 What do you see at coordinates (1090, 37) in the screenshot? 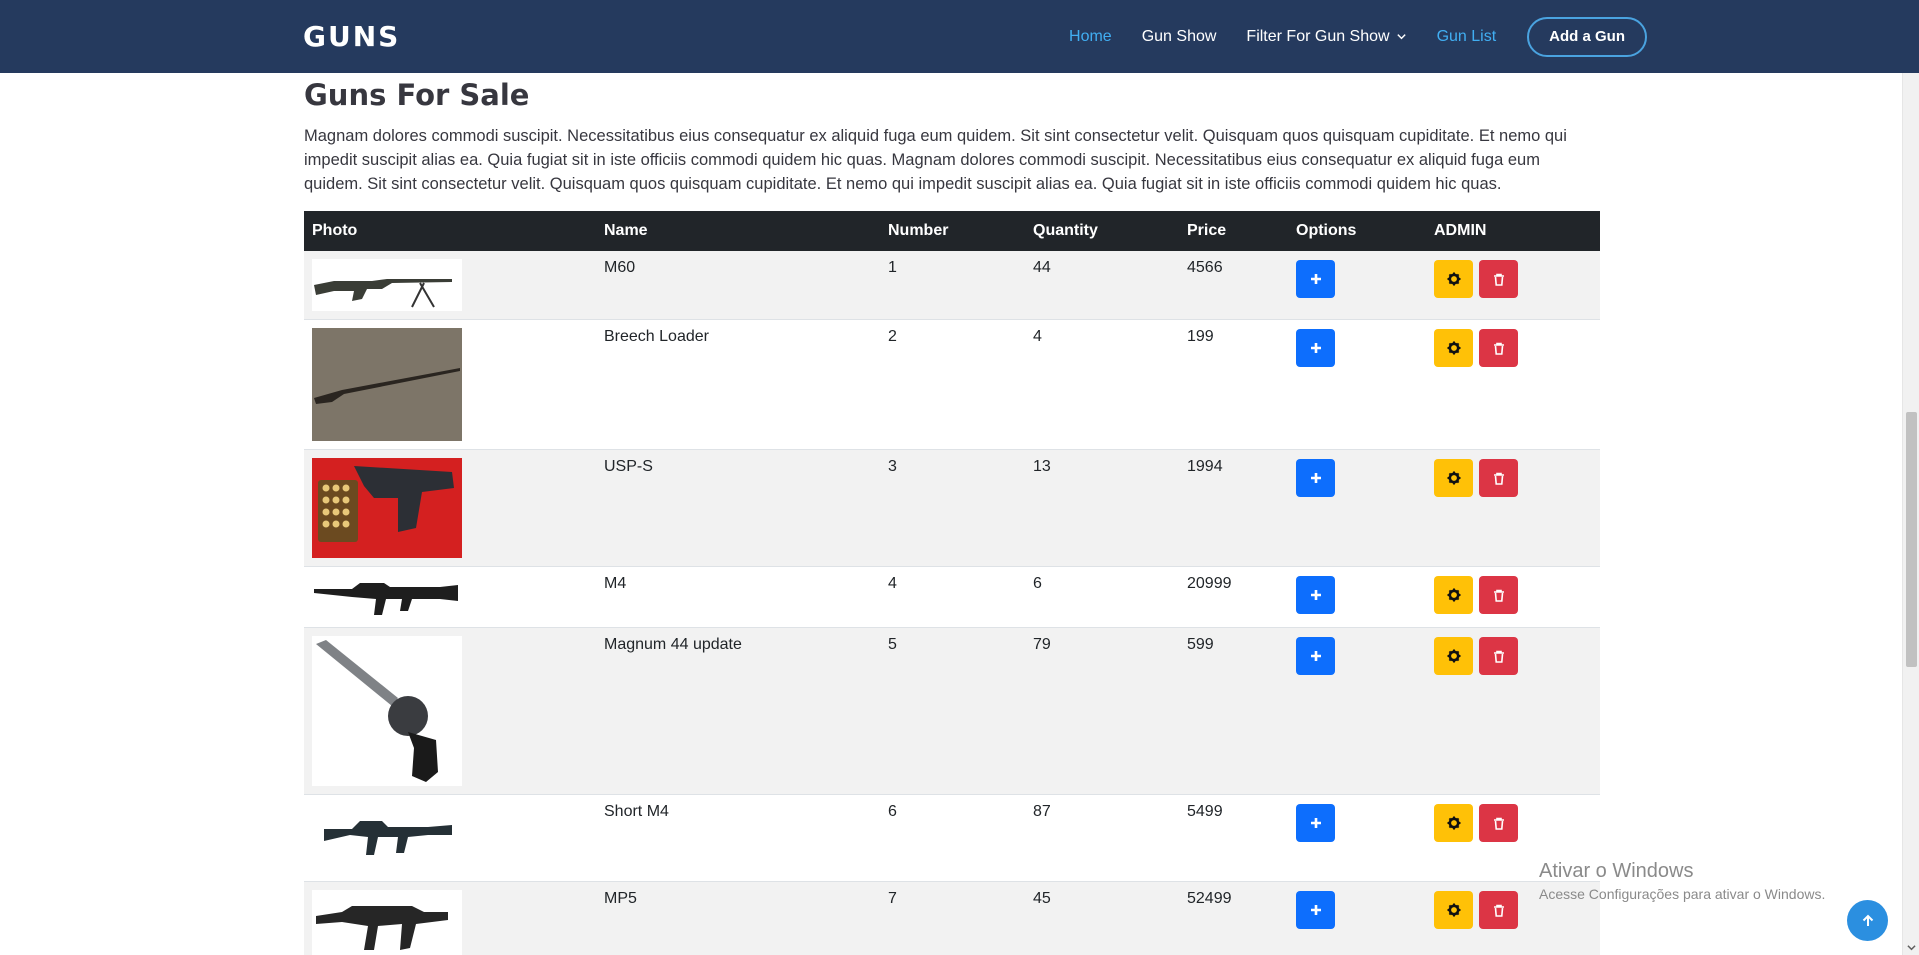
I see `nav-home: Home` at bounding box center [1090, 37].